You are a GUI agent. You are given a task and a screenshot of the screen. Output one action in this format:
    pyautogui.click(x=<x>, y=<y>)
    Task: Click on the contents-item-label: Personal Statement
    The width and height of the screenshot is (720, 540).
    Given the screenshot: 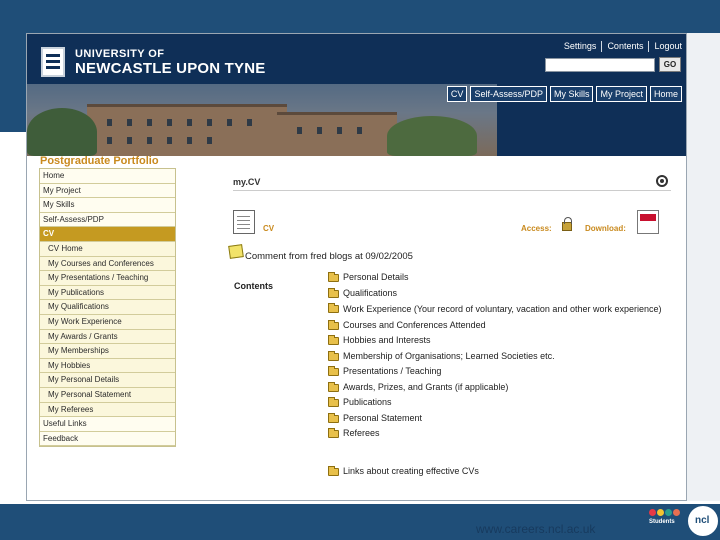 What is the action you would take?
    pyautogui.click(x=383, y=417)
    